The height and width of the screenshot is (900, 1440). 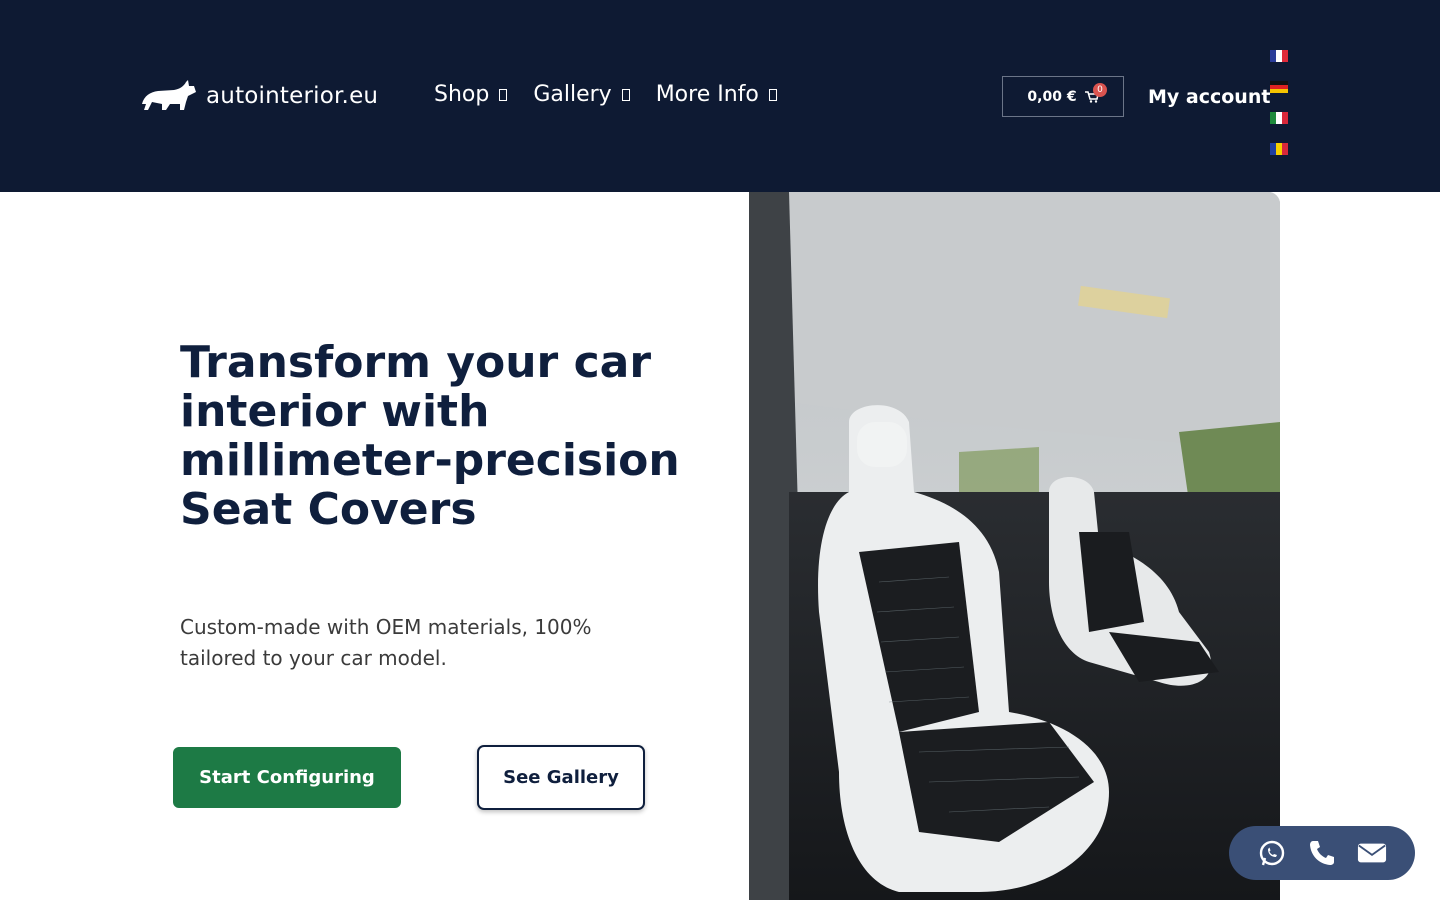 I want to click on nav-item-label: Gallery, so click(x=572, y=94).